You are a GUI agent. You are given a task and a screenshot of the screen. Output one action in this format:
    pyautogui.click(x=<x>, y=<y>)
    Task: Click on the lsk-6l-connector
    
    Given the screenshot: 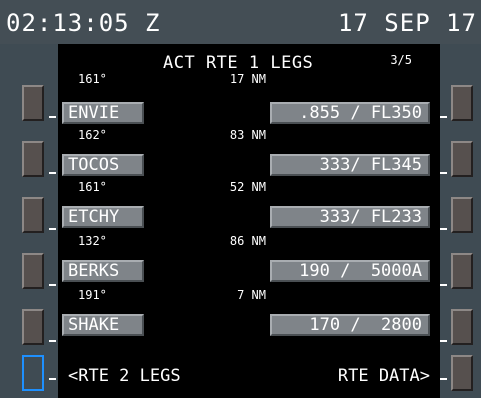 What is the action you would take?
    pyautogui.click(x=52, y=379)
    